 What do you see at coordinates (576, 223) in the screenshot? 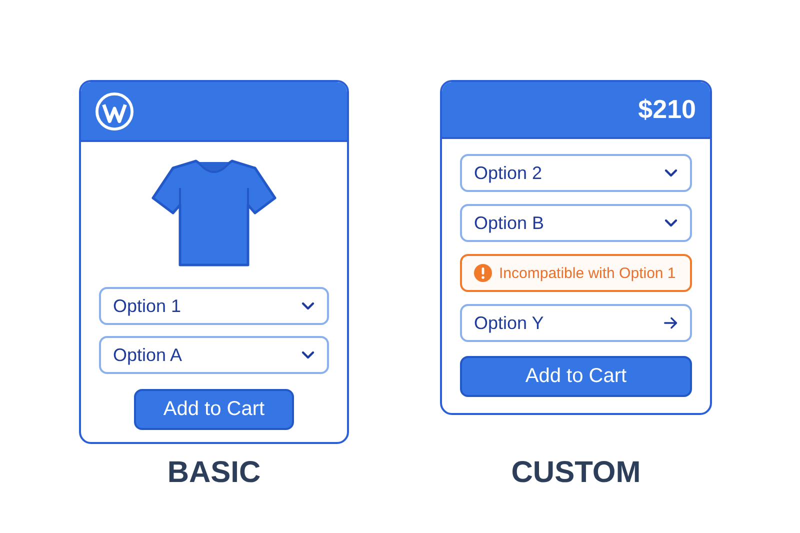
I see `select-field: Option B` at bounding box center [576, 223].